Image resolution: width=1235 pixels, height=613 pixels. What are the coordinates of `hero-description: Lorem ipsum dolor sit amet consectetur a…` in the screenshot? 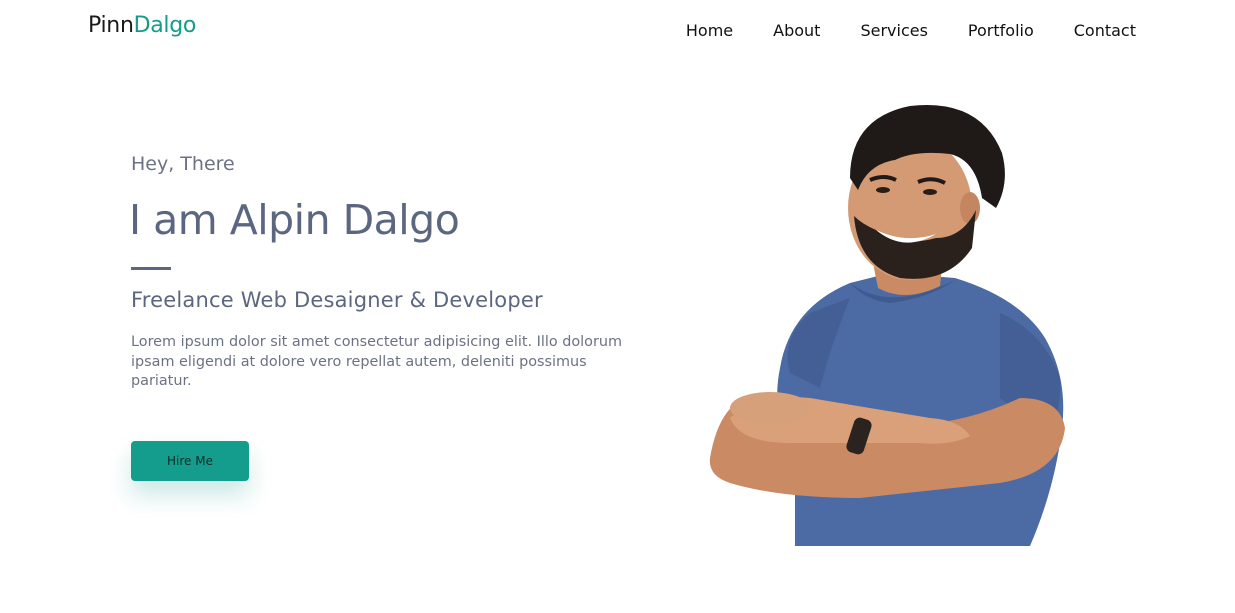 It's located at (377, 361).